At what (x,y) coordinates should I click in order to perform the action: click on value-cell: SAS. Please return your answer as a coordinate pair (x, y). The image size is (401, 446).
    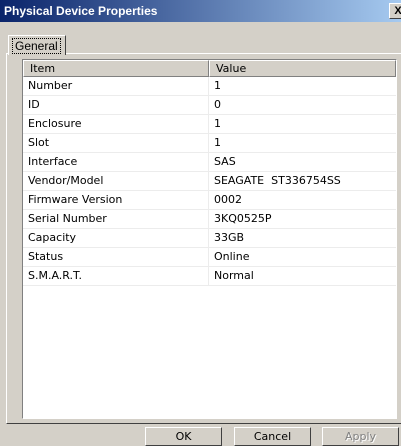
    Looking at the image, I should click on (225, 161).